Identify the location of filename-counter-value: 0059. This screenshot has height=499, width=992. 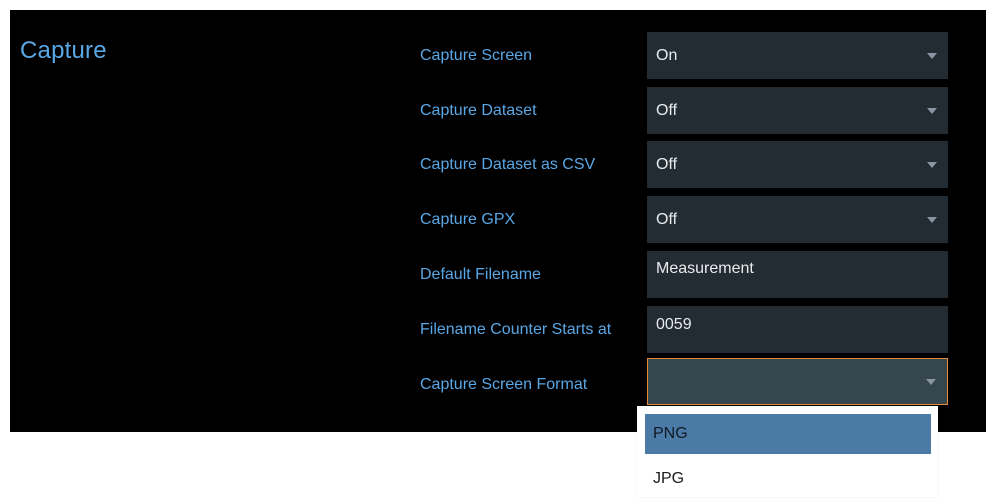
(674, 324).